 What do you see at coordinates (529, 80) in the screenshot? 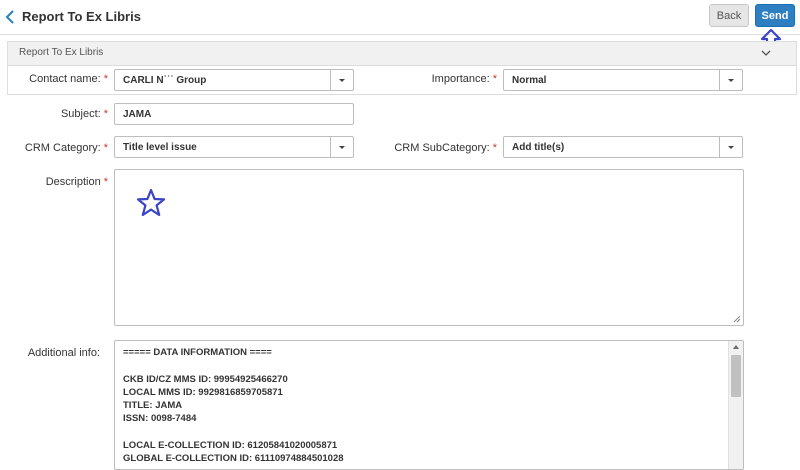
I see `importance-value: Normal` at bounding box center [529, 80].